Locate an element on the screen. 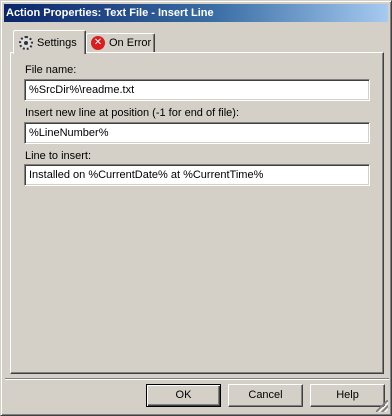 The width and height of the screenshot is (392, 416). error-icon: ✕ is located at coordinates (98, 43).